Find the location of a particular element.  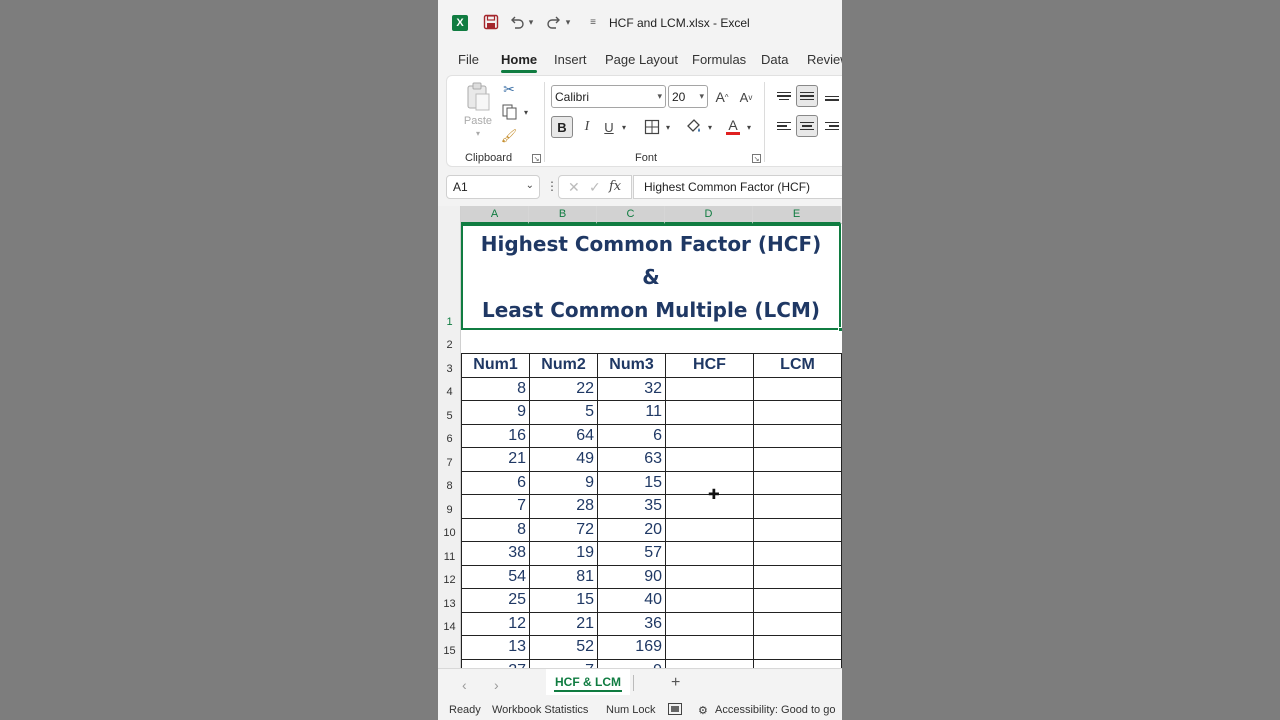

name-box: A1 ⌄ is located at coordinates (493, 187).